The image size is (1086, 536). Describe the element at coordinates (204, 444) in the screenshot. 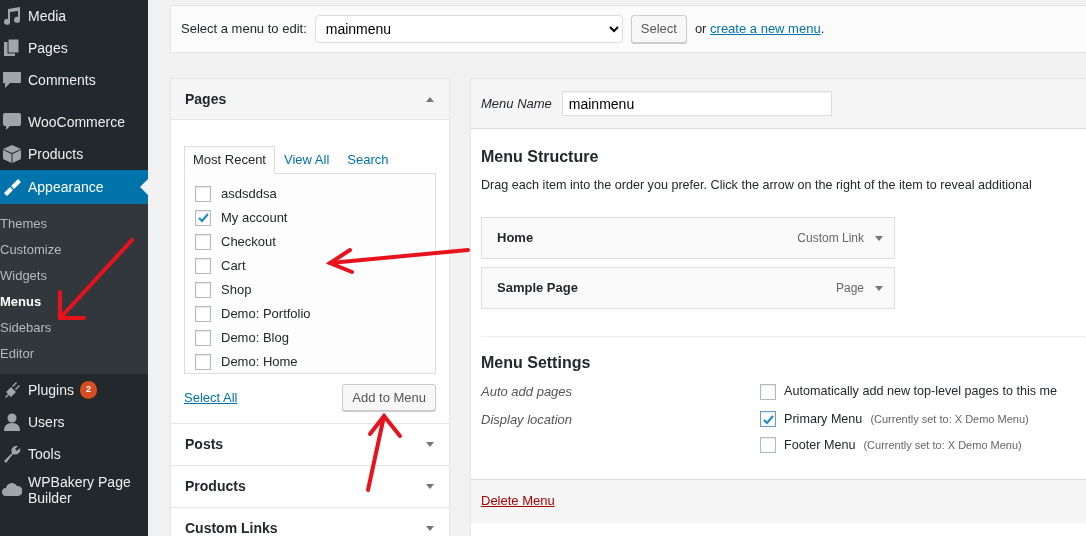

I see `panel-title: Posts` at that location.